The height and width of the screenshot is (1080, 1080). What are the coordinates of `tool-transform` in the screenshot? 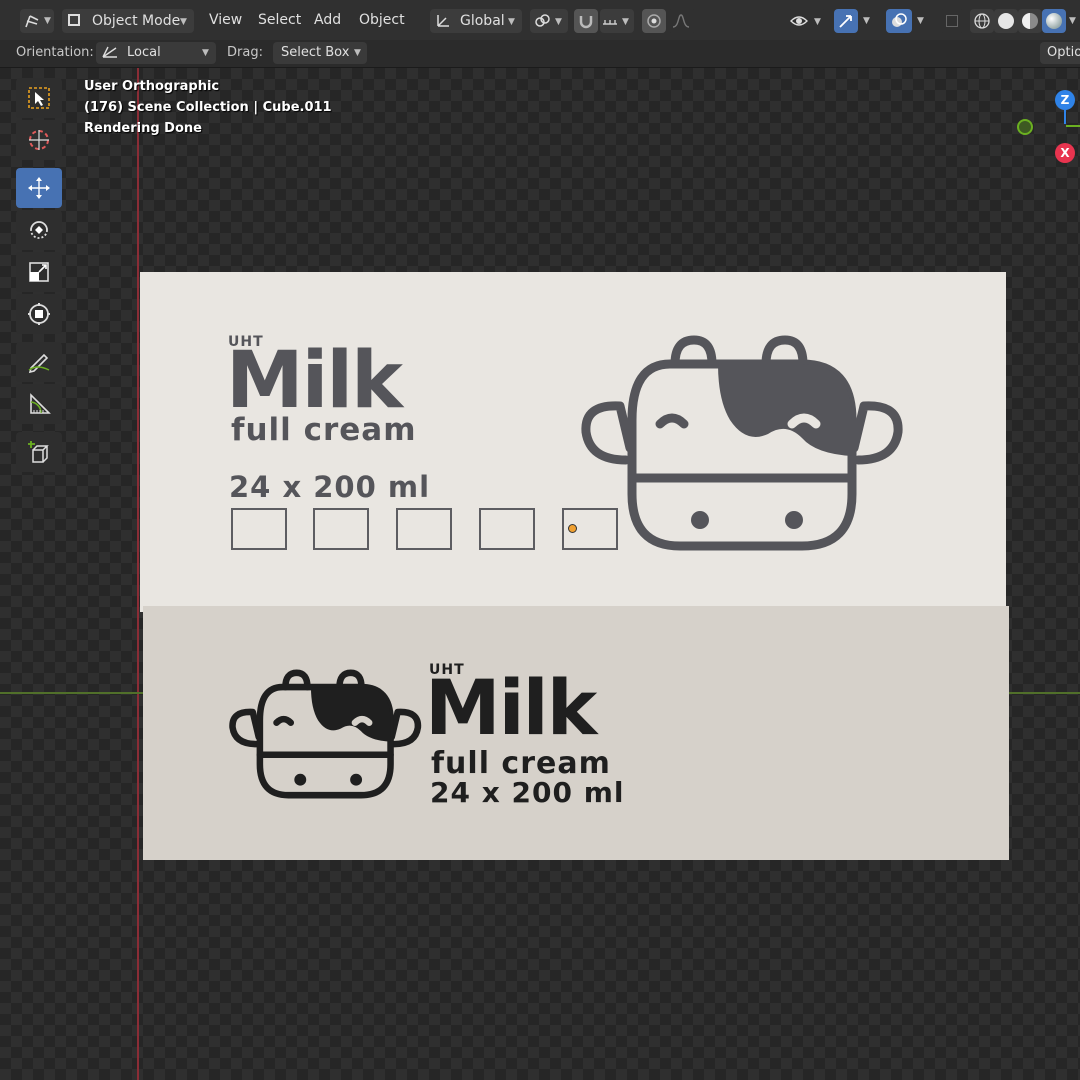 It's located at (39, 314).